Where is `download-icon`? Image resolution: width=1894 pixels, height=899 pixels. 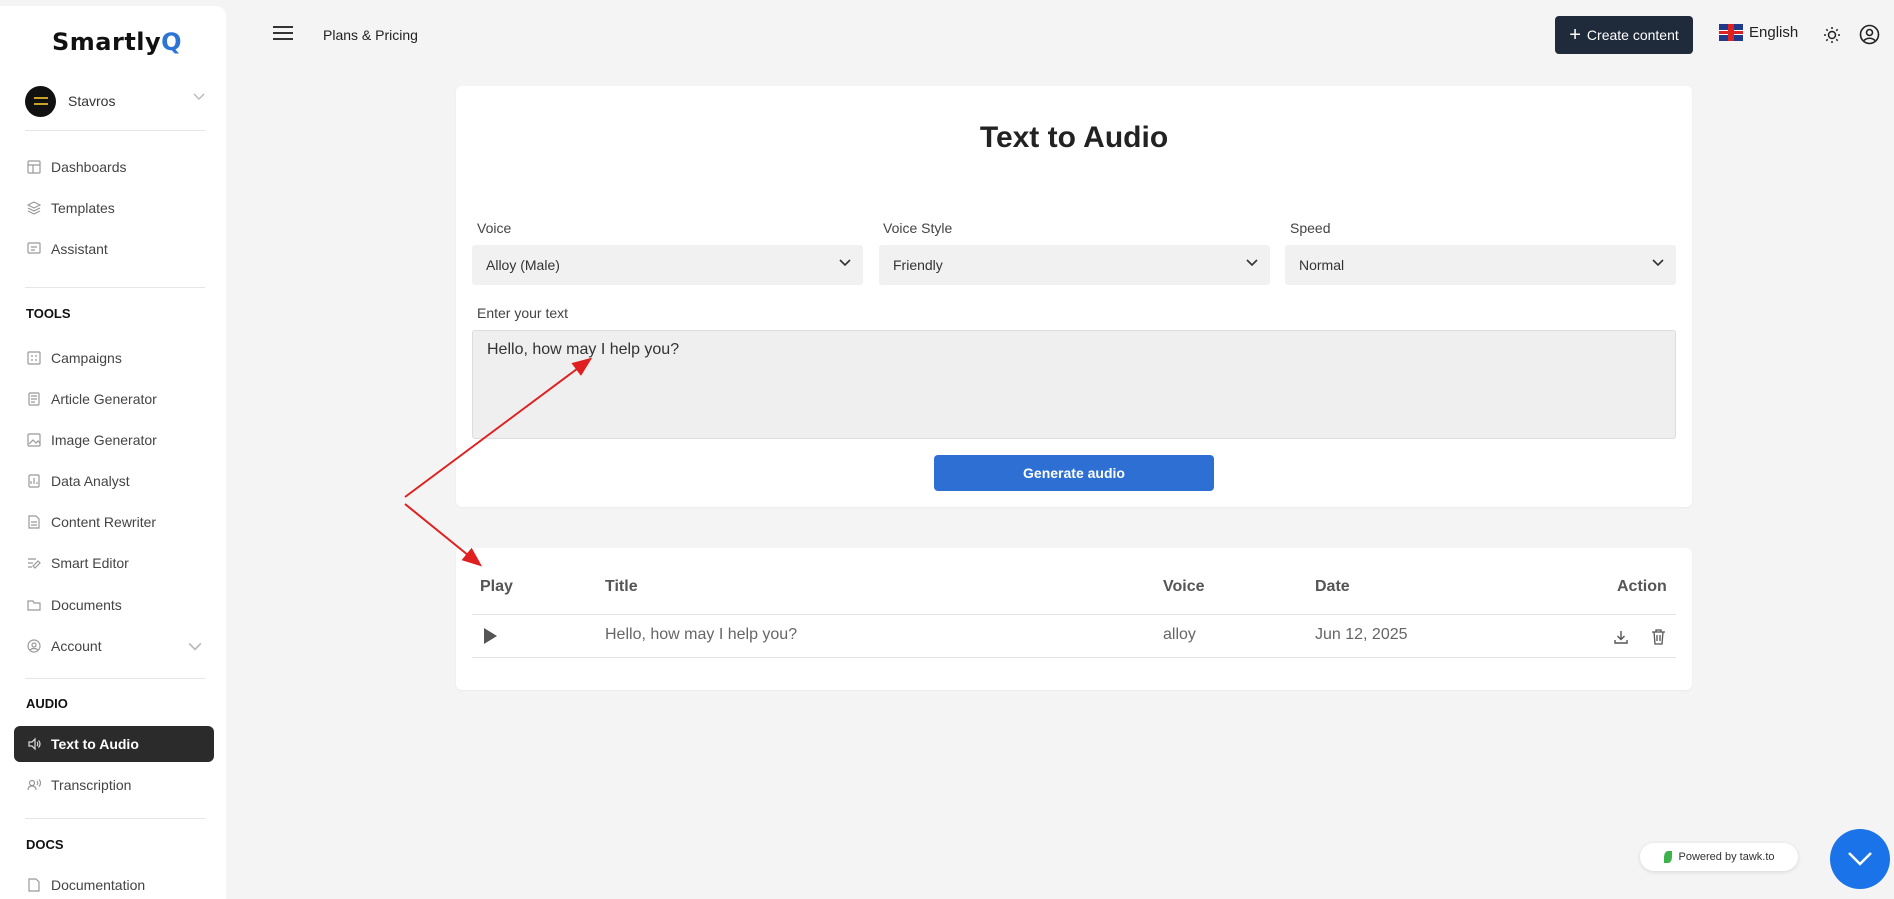 download-icon is located at coordinates (1621, 637).